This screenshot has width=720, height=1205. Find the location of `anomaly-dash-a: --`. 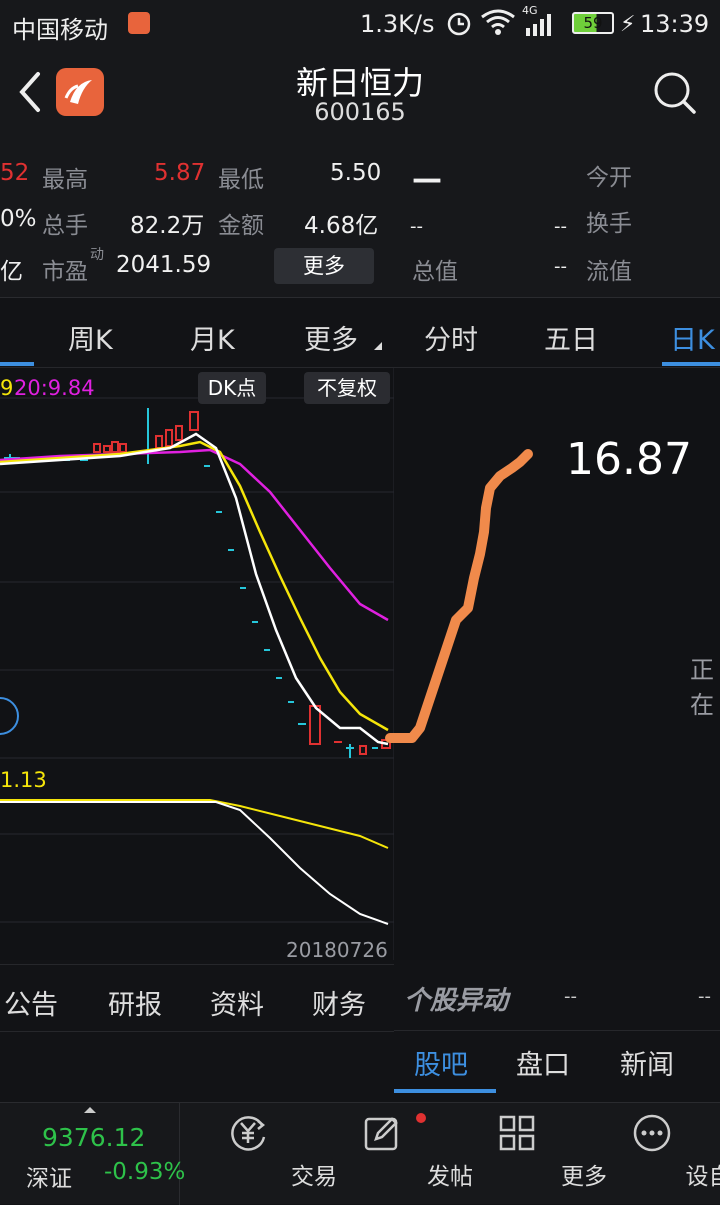

anomaly-dash-a: -- is located at coordinates (570, 996).